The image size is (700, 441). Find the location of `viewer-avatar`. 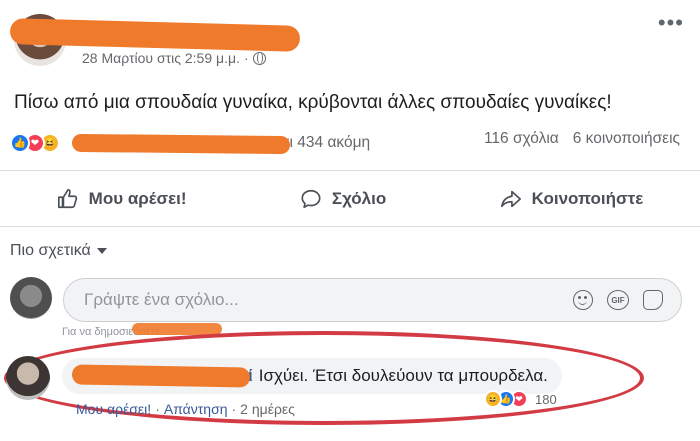

viewer-avatar is located at coordinates (31, 298).